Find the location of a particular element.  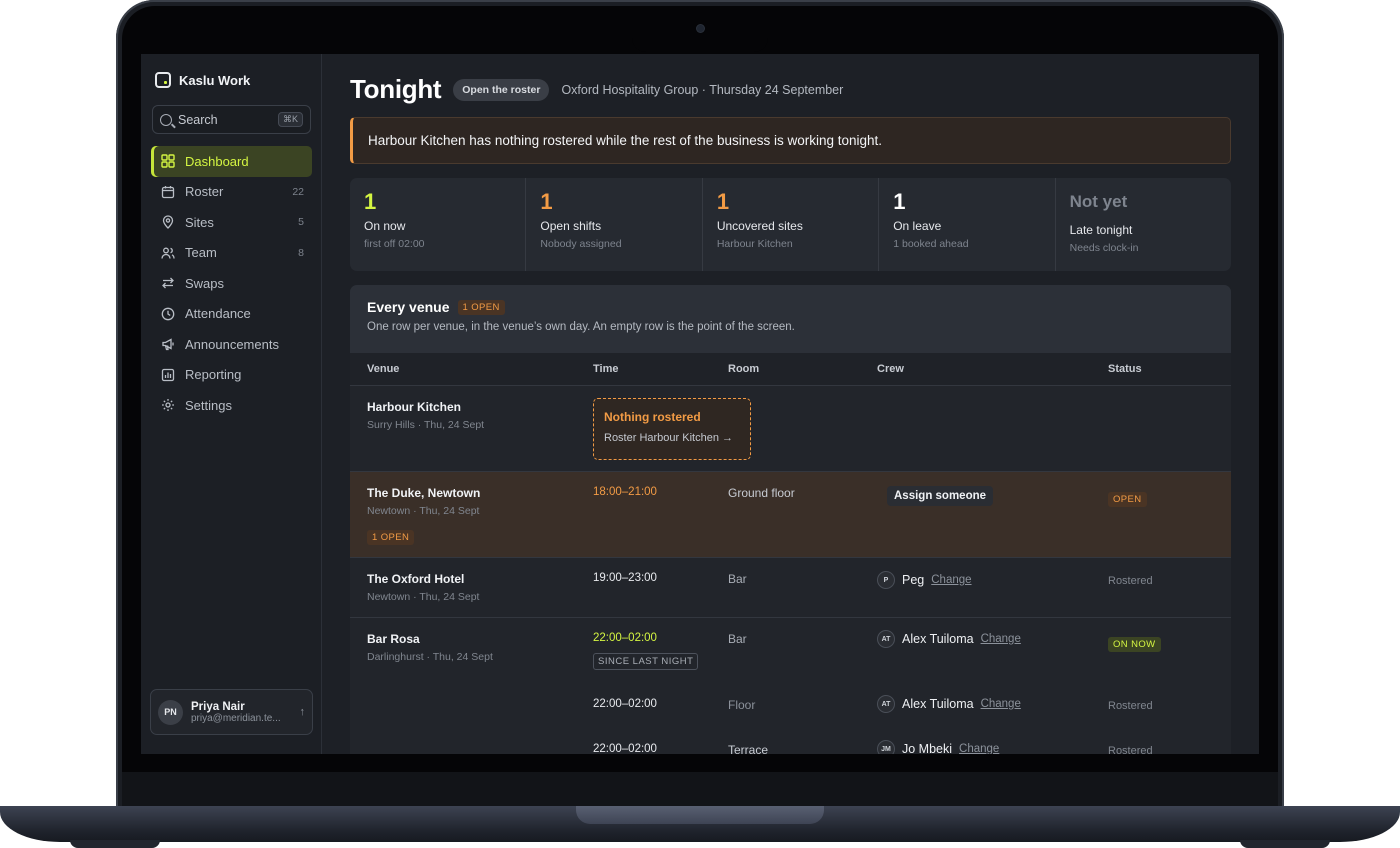

sidebar-item-count: 5 is located at coordinates (301, 222).